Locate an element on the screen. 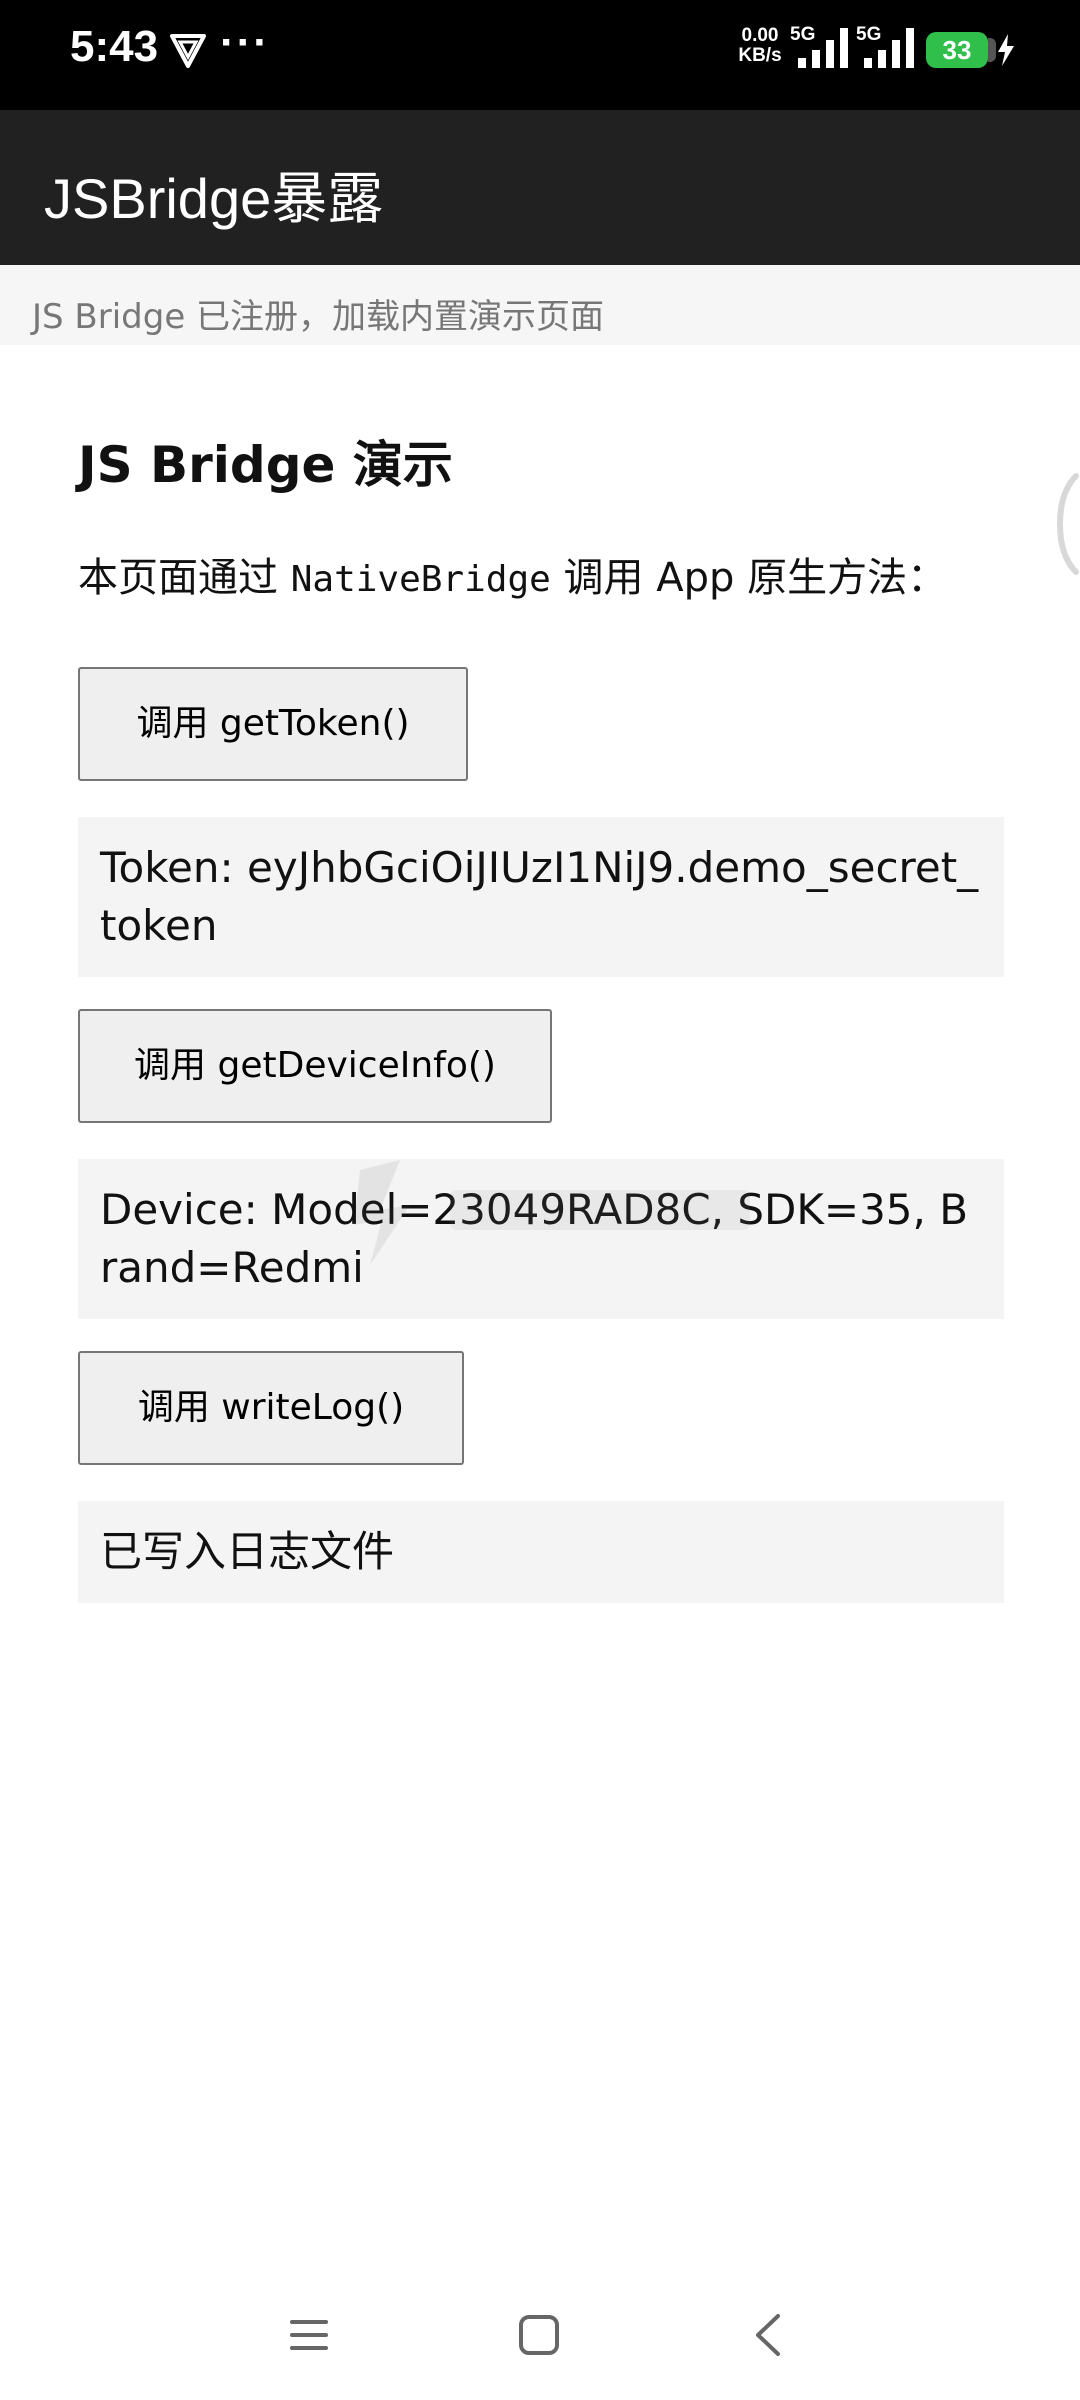 This screenshot has height=2400, width=1080. back-icon is located at coordinates (769, 2335).